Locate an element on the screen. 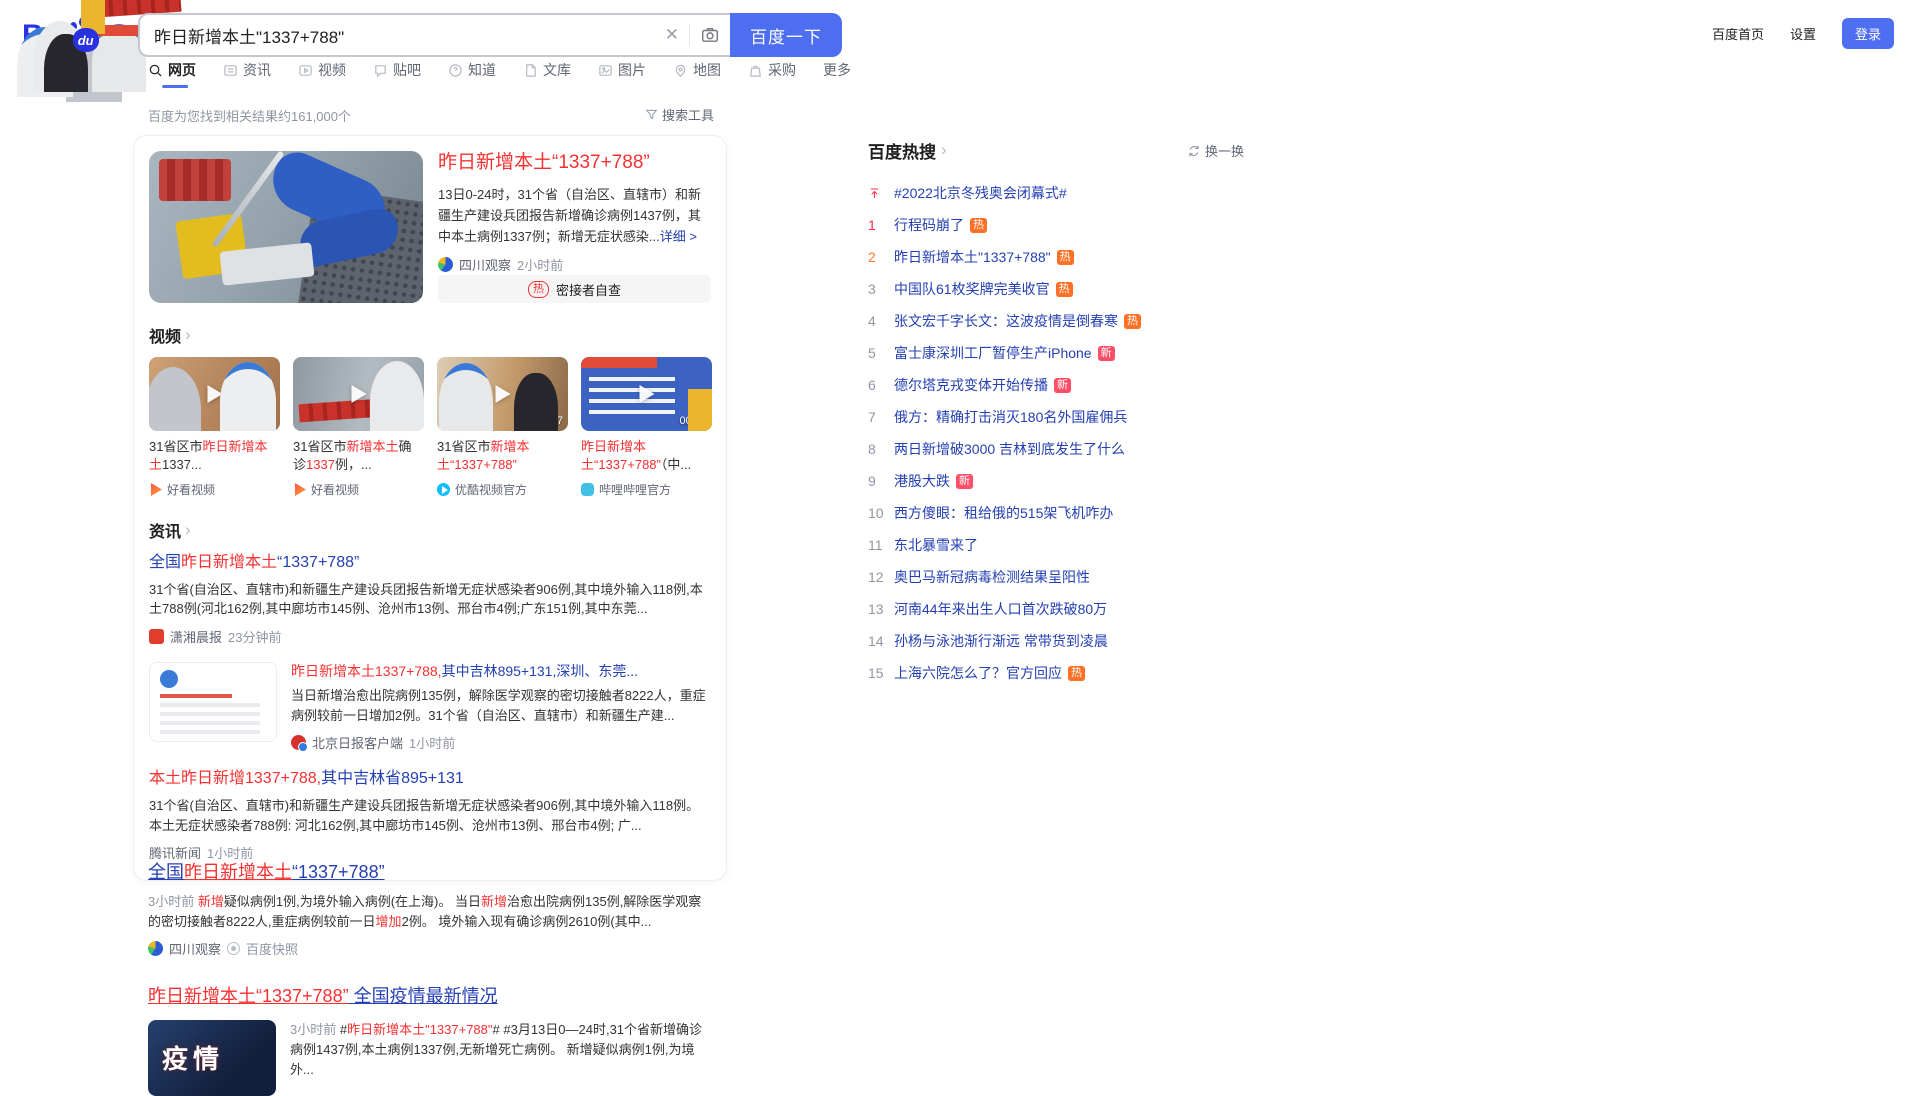 The width and height of the screenshot is (1920, 1096). search-bar: ✕ 百度一下 is located at coordinates (490, 35).